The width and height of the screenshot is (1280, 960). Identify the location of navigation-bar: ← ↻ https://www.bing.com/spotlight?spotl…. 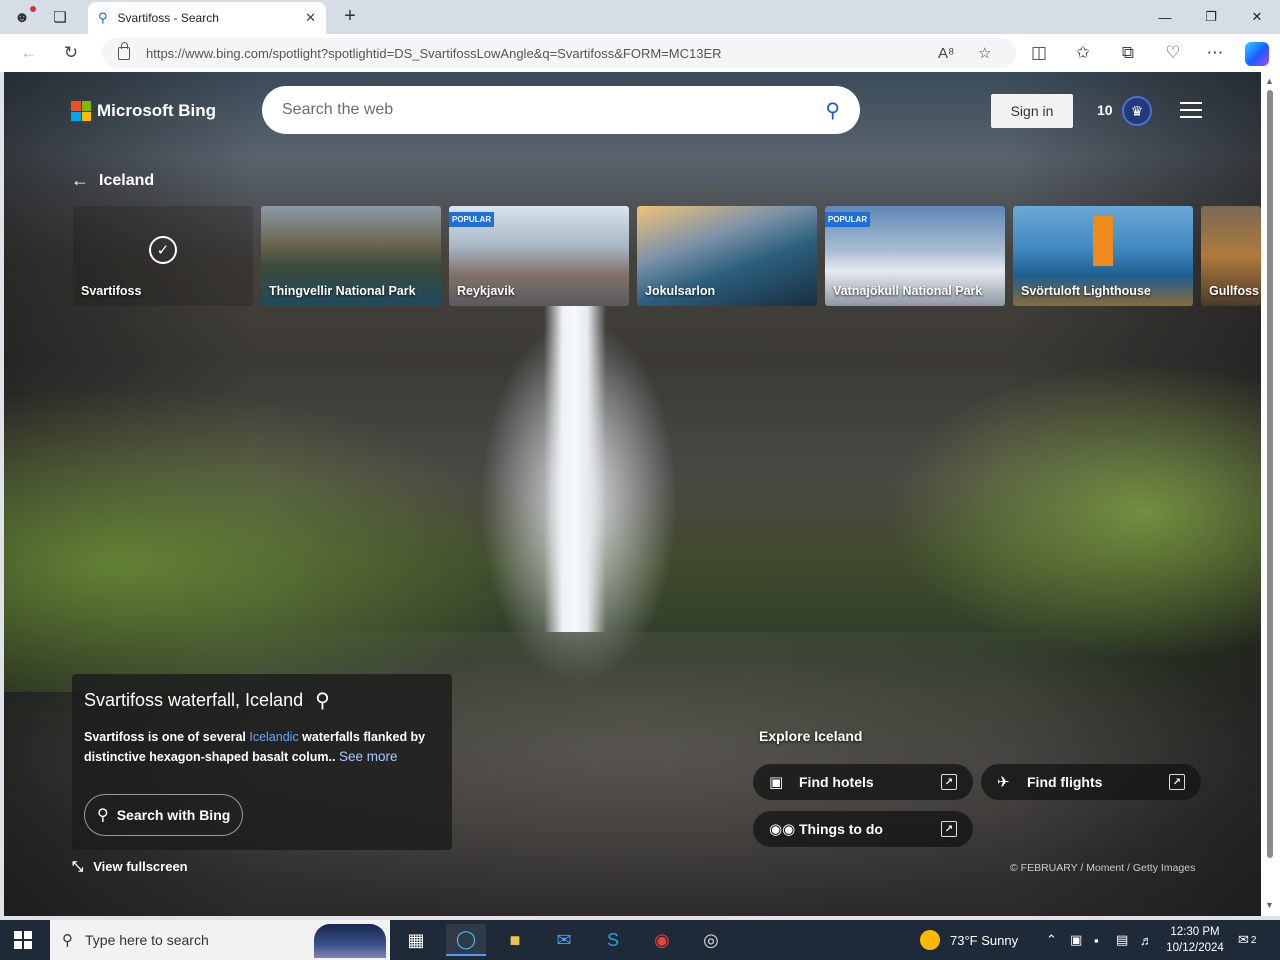
(640, 53).